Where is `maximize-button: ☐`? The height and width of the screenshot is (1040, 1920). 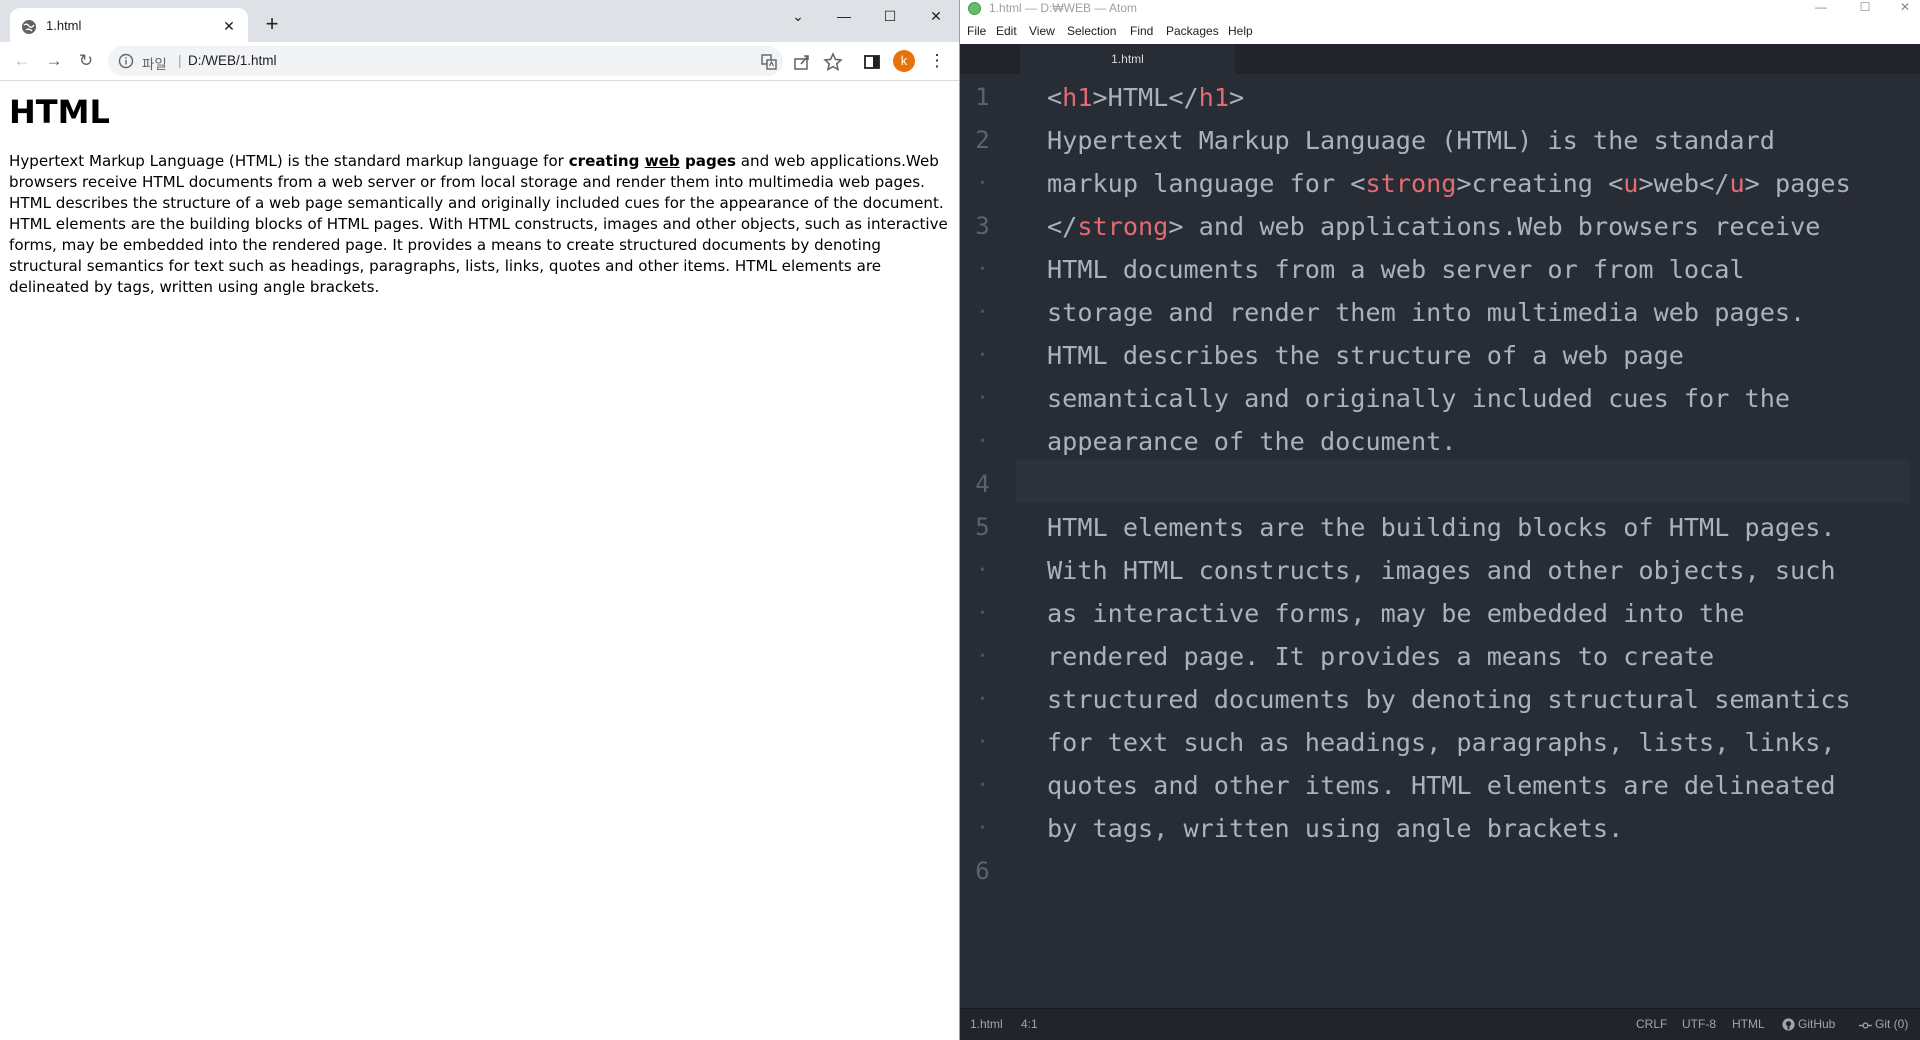
maximize-button: ☐ is located at coordinates (890, 16).